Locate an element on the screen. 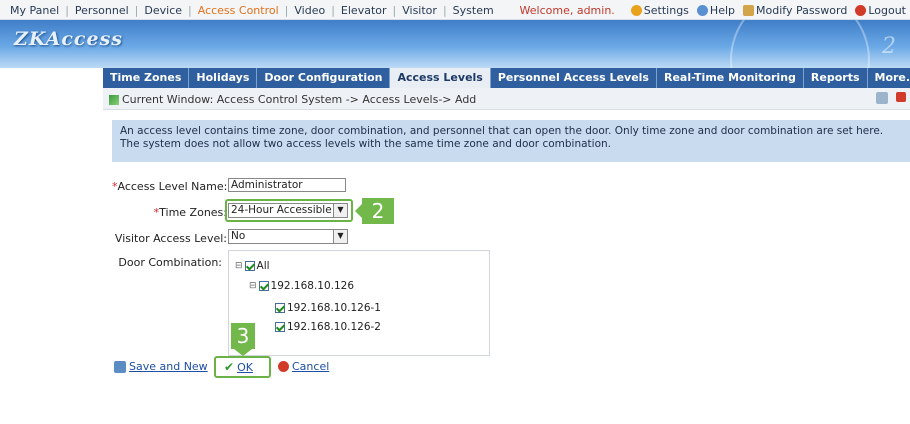  name-label-text: Access Level Name: is located at coordinates (172, 186).